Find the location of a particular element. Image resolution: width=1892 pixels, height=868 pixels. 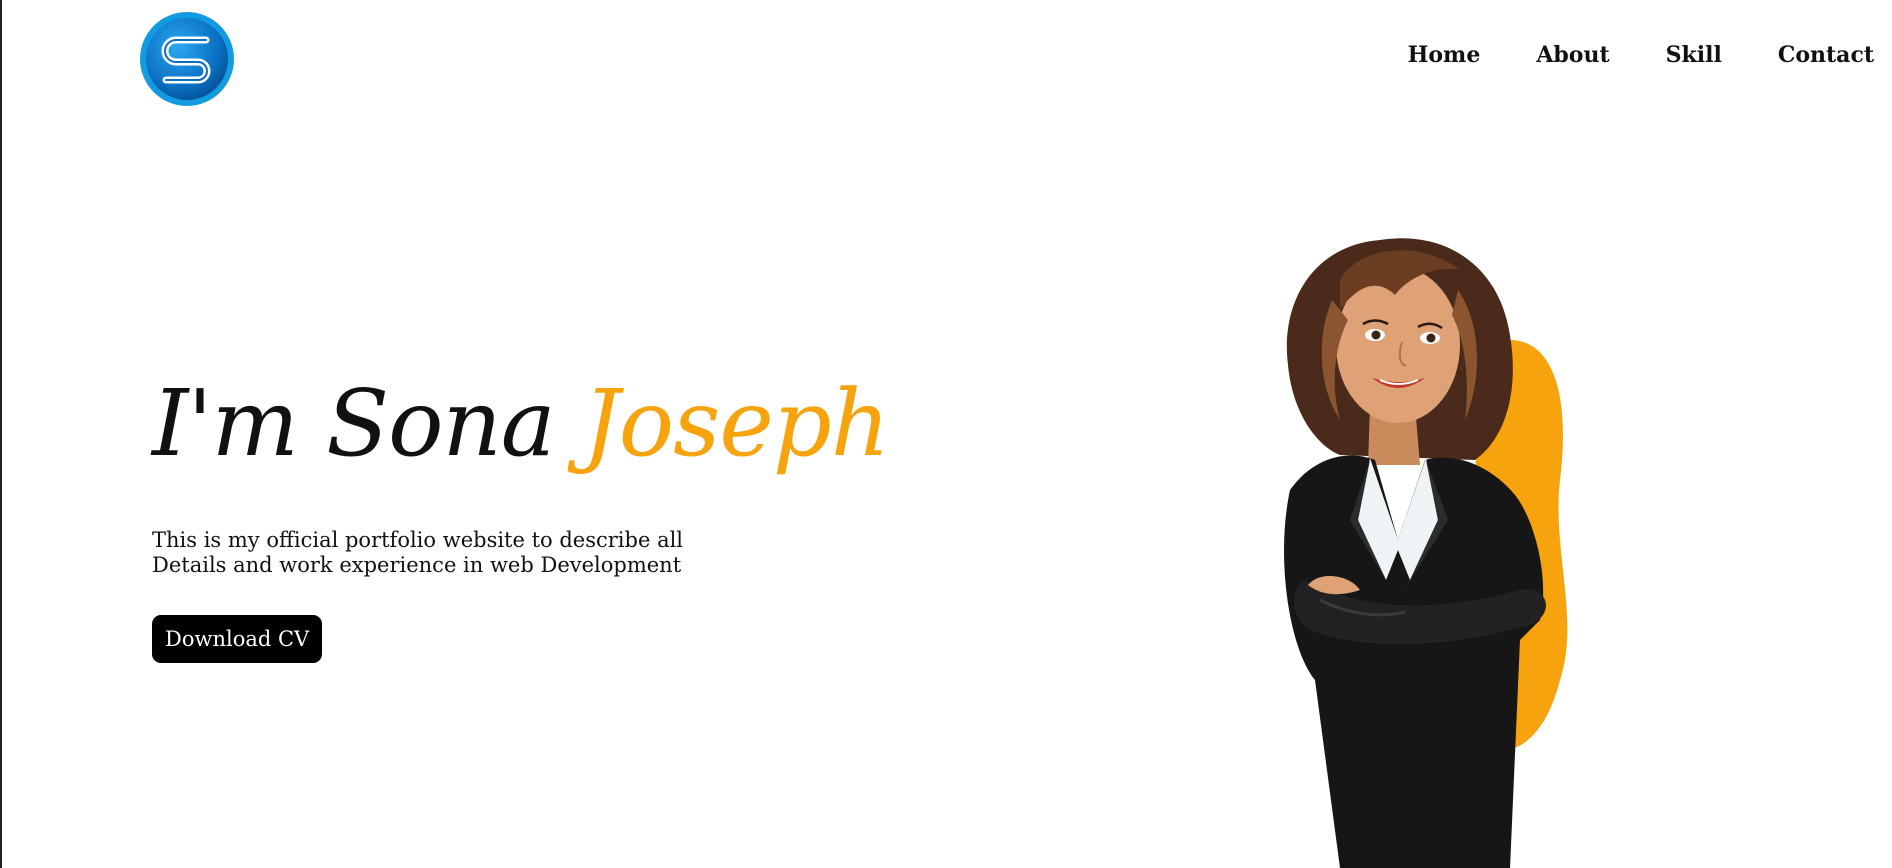

page-left-border is located at coordinates (1, 434).